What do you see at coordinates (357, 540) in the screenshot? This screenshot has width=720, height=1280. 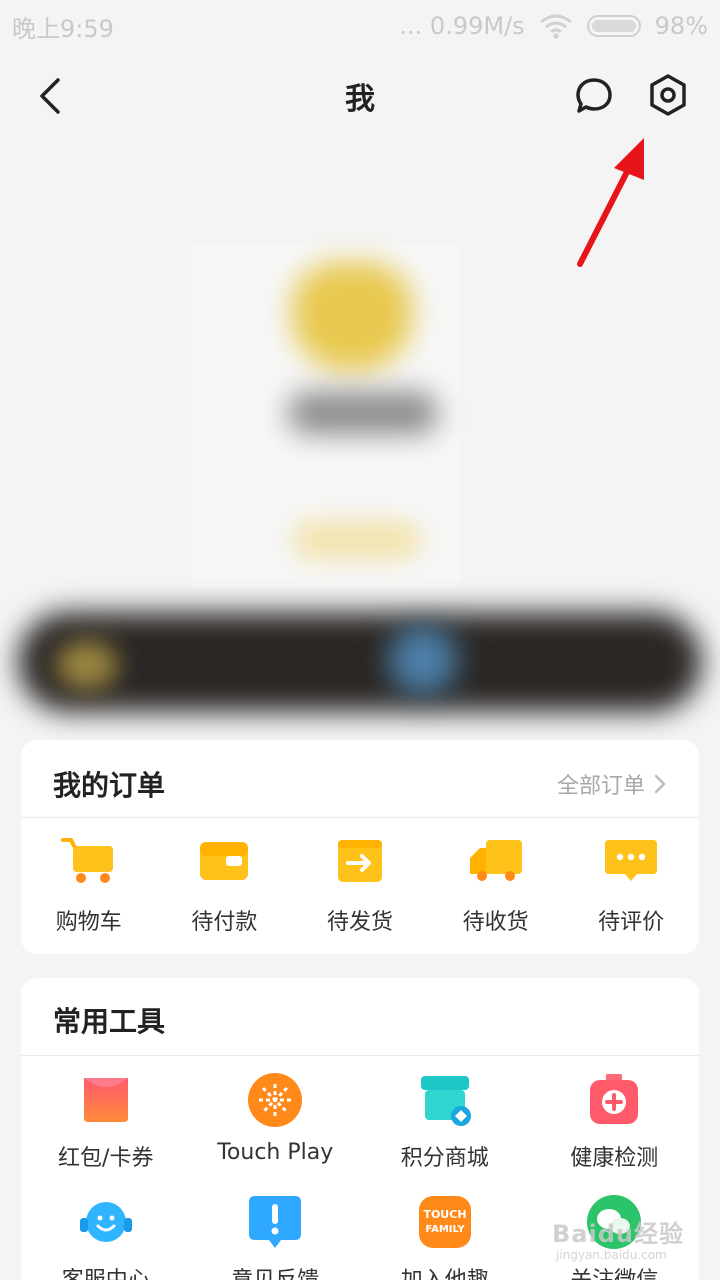 I see `member-badge-blurred` at bounding box center [357, 540].